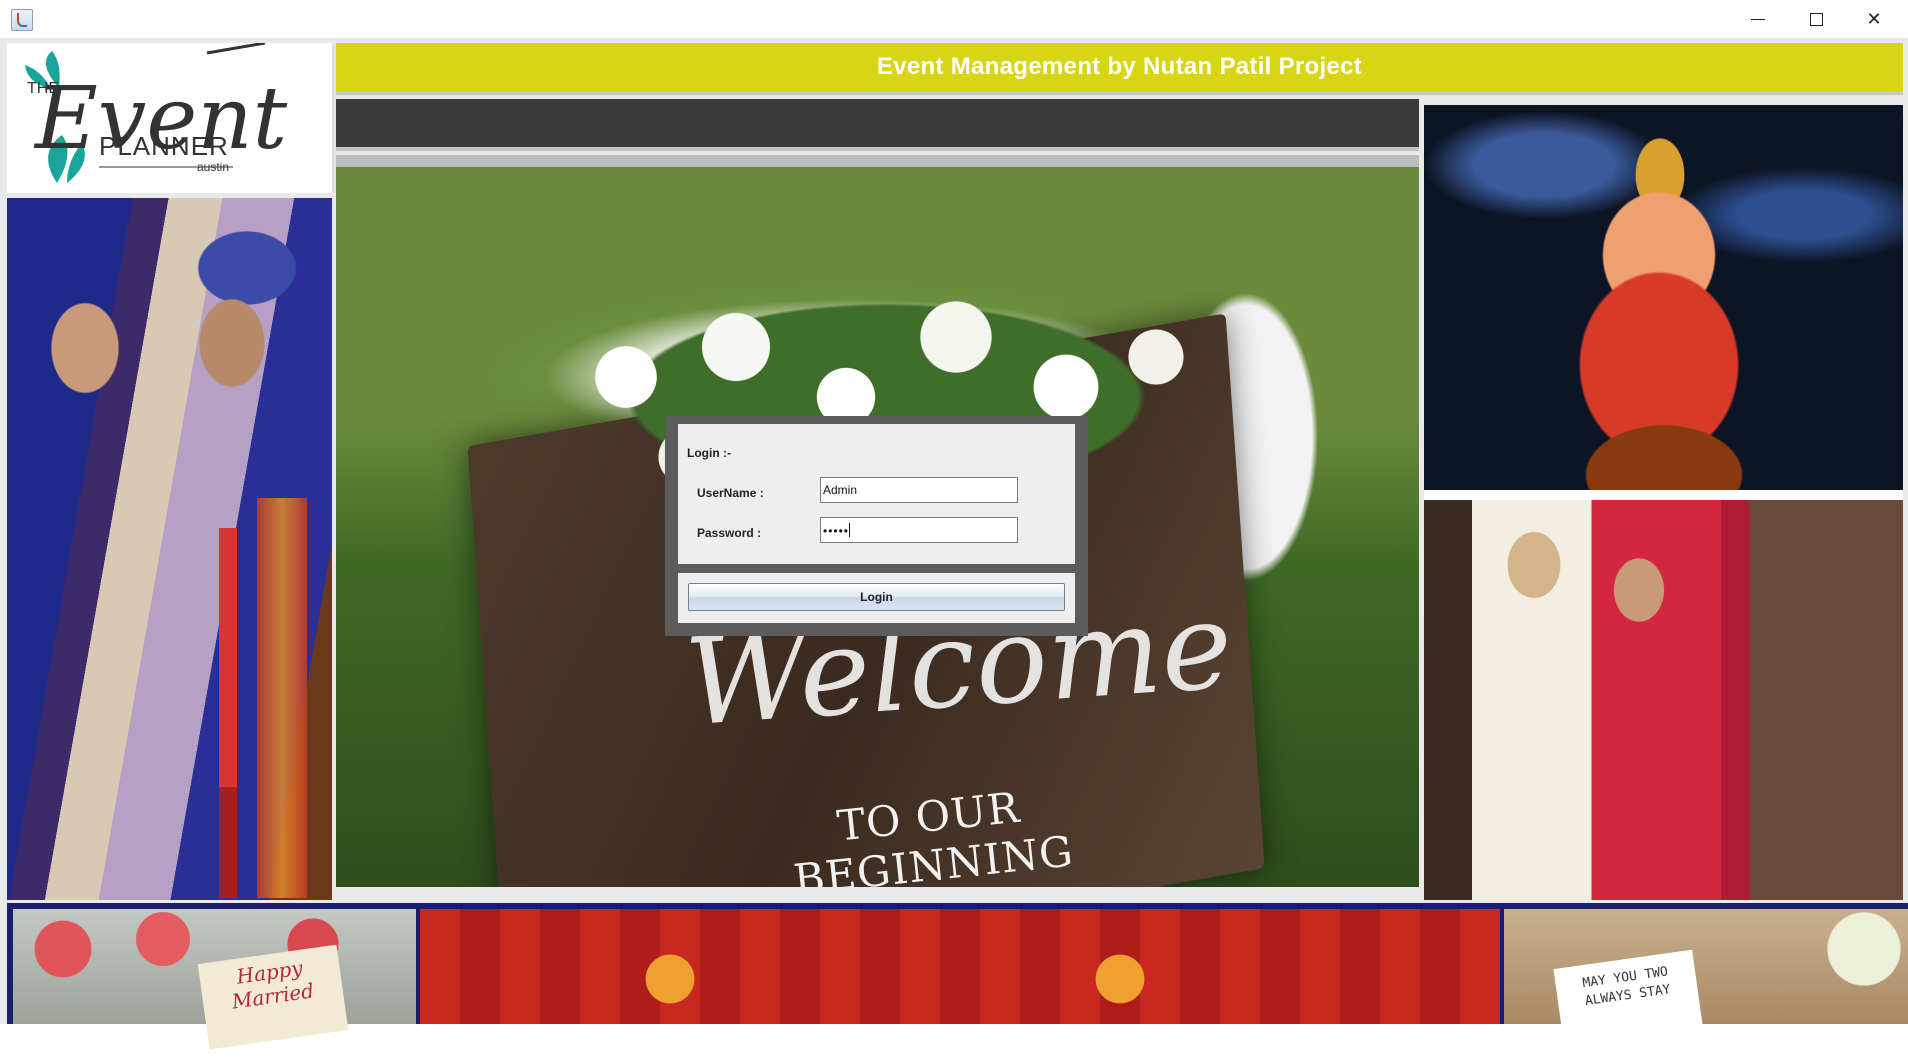 The height and width of the screenshot is (1058, 1908). I want to click on bottom-gallery: Happy Married MAY YOU TWO ALWAYS STAY, so click(957, 980).